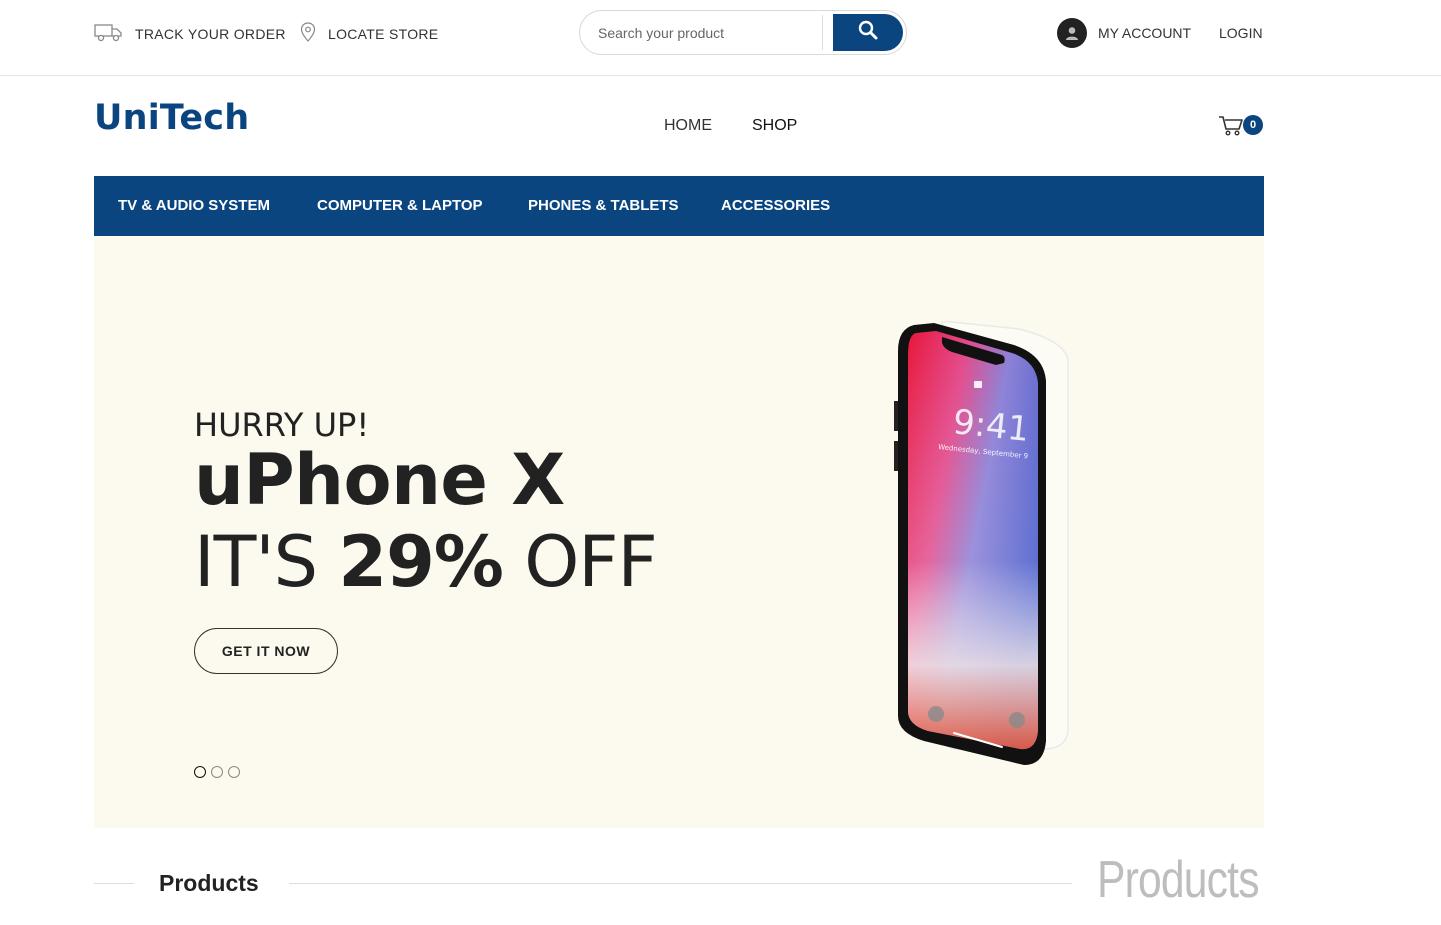  Describe the element at coordinates (688, 126) in the screenshot. I see `nav-home: HOME` at that location.